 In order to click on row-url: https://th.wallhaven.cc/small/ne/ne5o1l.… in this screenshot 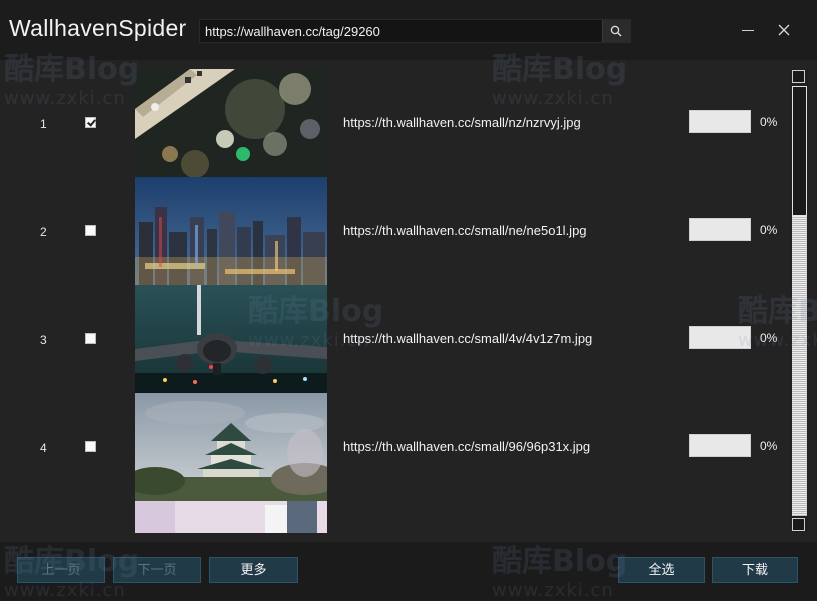, I will do `click(465, 230)`.